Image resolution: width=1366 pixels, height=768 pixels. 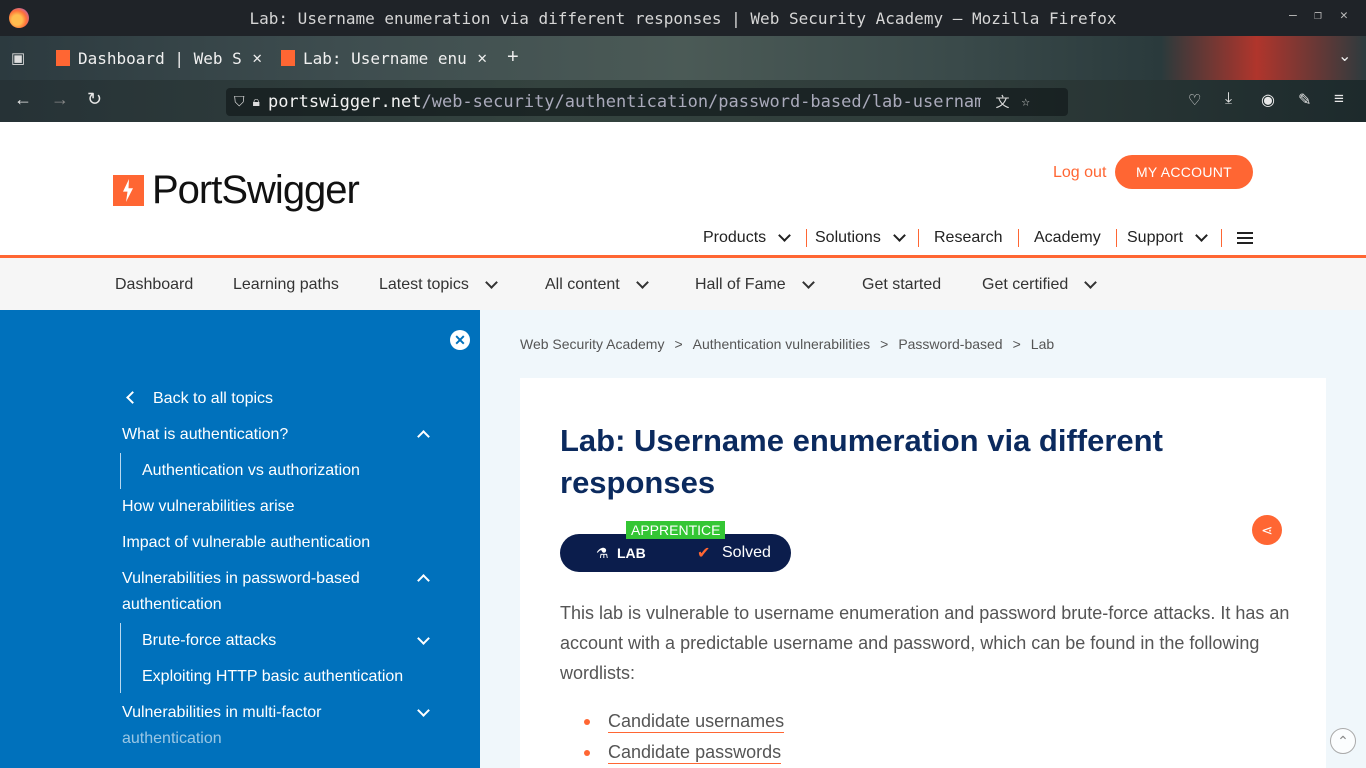 What do you see at coordinates (286, 285) in the screenshot?
I see `subnav-learning-paths: Learning paths` at bounding box center [286, 285].